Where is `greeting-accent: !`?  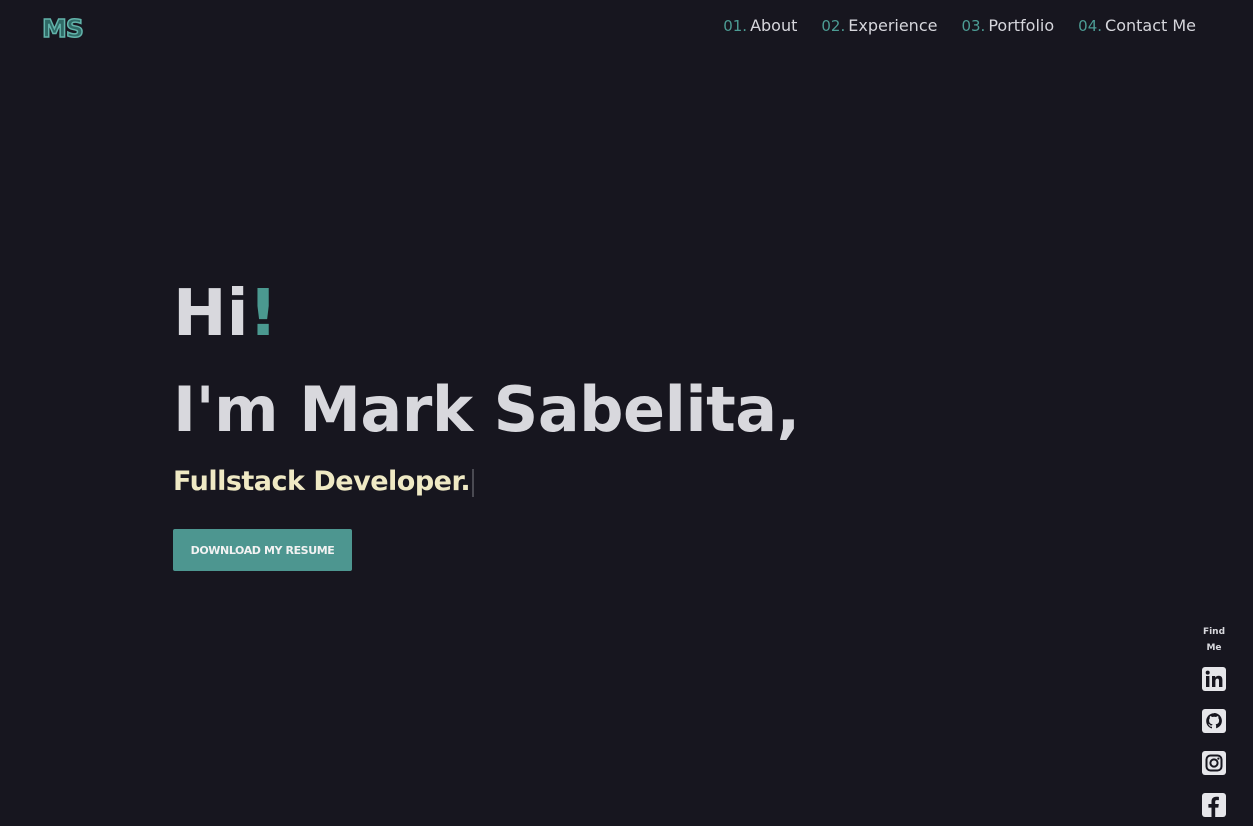
greeting-accent: ! is located at coordinates (263, 314).